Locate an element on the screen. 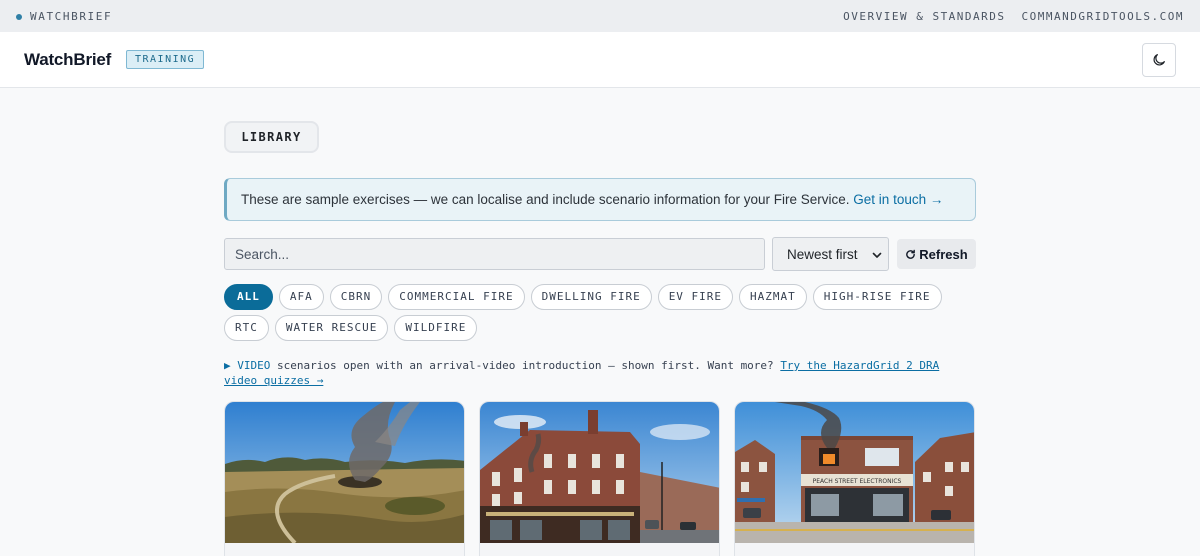  sort-select: Newest first is located at coordinates (830, 254).